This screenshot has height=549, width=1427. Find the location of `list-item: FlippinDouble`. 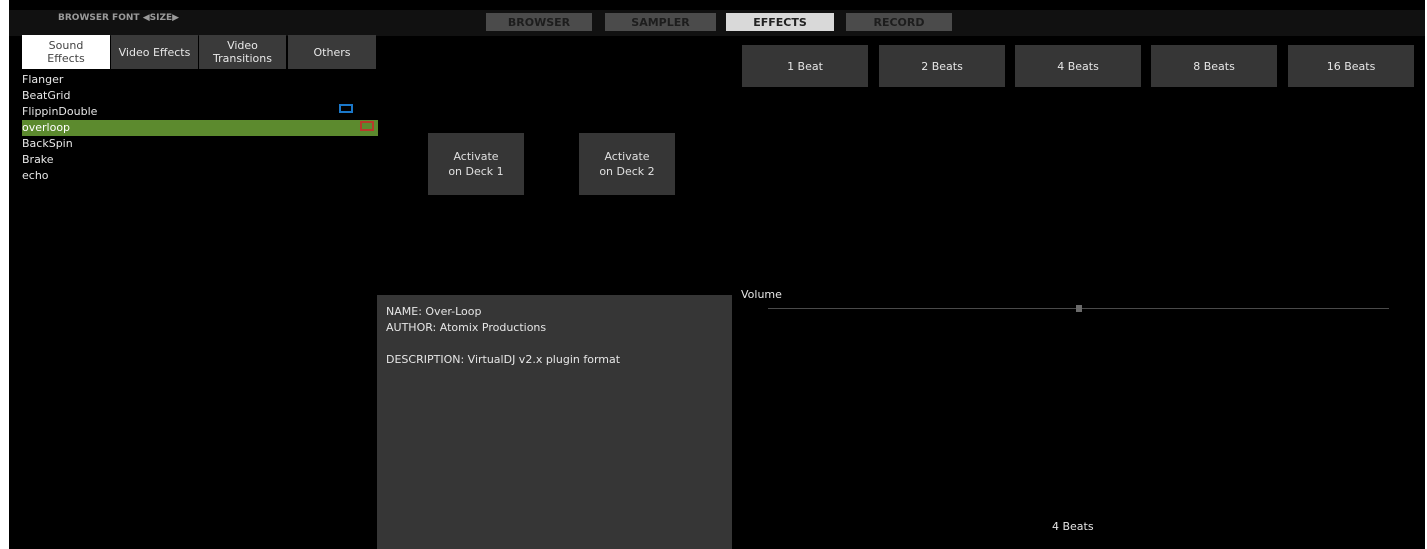

list-item: FlippinDouble is located at coordinates (200, 112).